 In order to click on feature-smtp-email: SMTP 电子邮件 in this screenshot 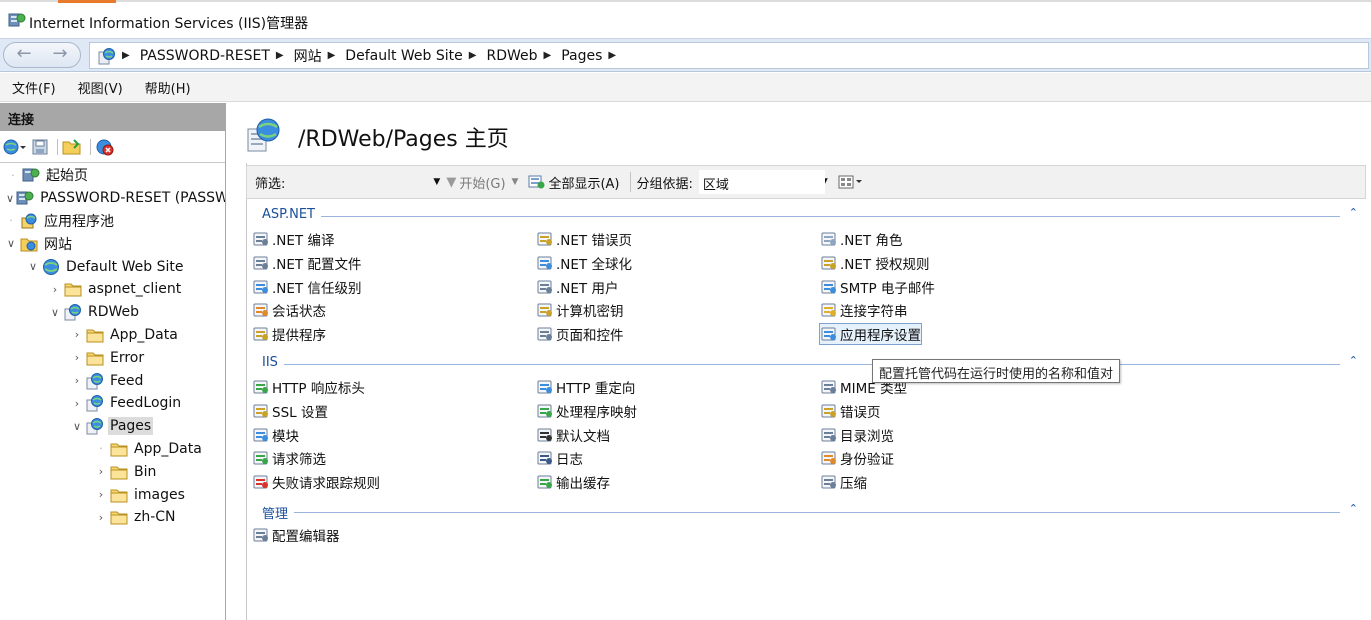, I will do `click(877, 287)`.